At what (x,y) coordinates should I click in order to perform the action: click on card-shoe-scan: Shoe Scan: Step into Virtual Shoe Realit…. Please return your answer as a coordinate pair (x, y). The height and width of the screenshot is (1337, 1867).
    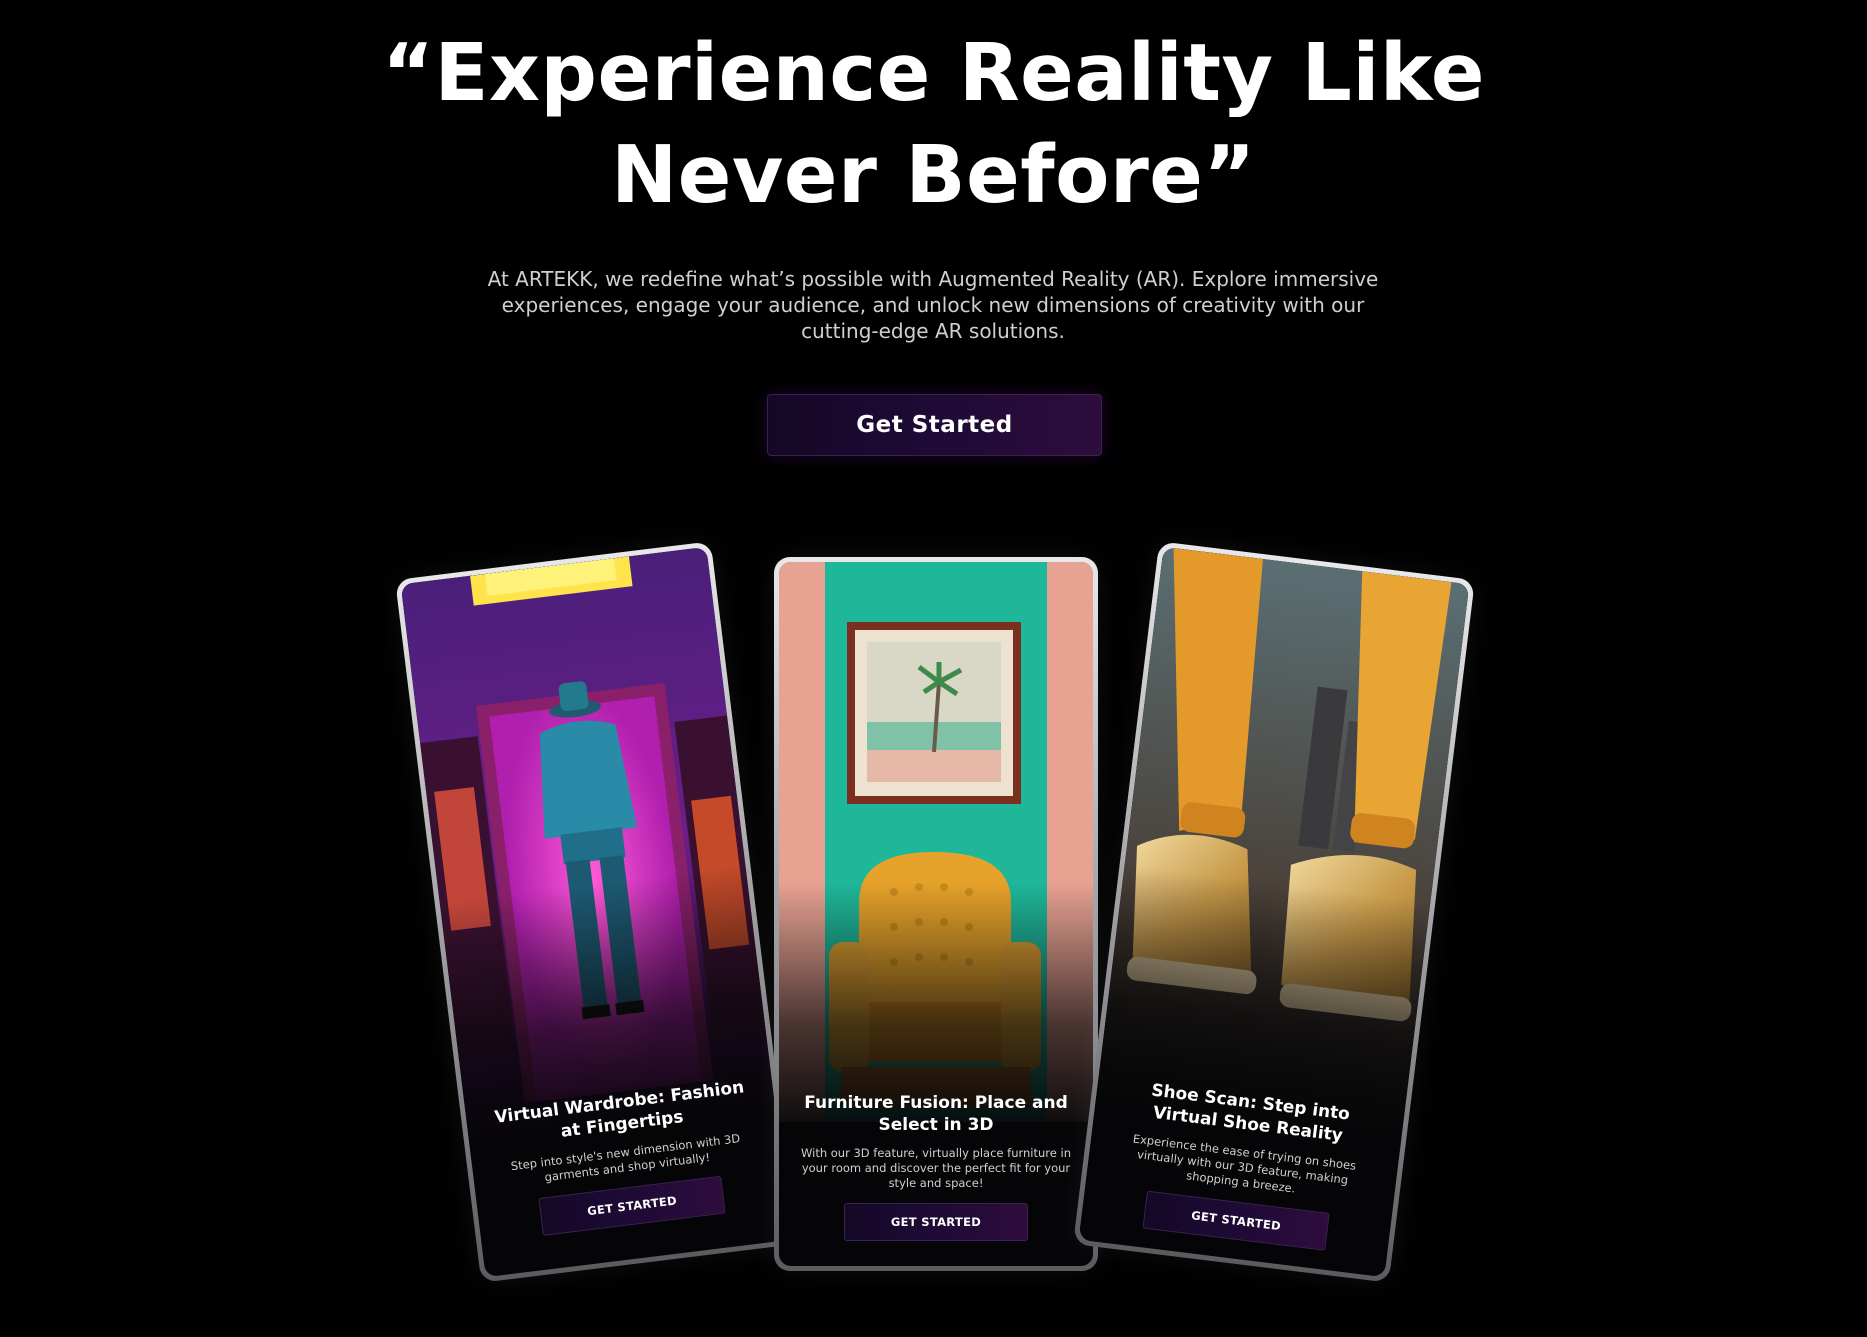
    Looking at the image, I should click on (1274, 912).